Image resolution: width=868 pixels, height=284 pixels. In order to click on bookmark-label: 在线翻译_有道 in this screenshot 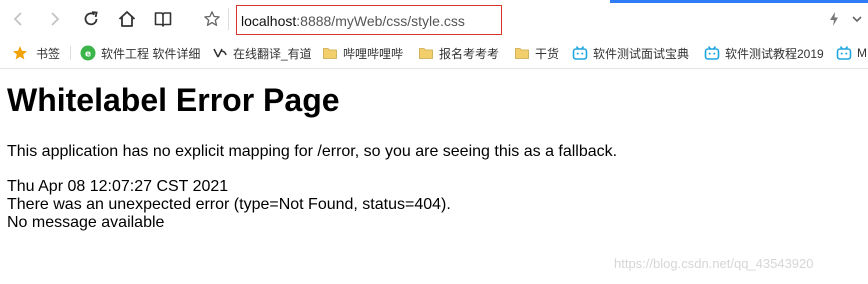, I will do `click(272, 53)`.